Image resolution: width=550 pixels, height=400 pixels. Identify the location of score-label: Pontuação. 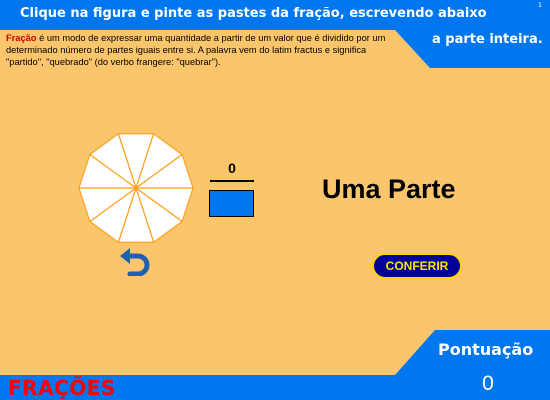
(486, 349).